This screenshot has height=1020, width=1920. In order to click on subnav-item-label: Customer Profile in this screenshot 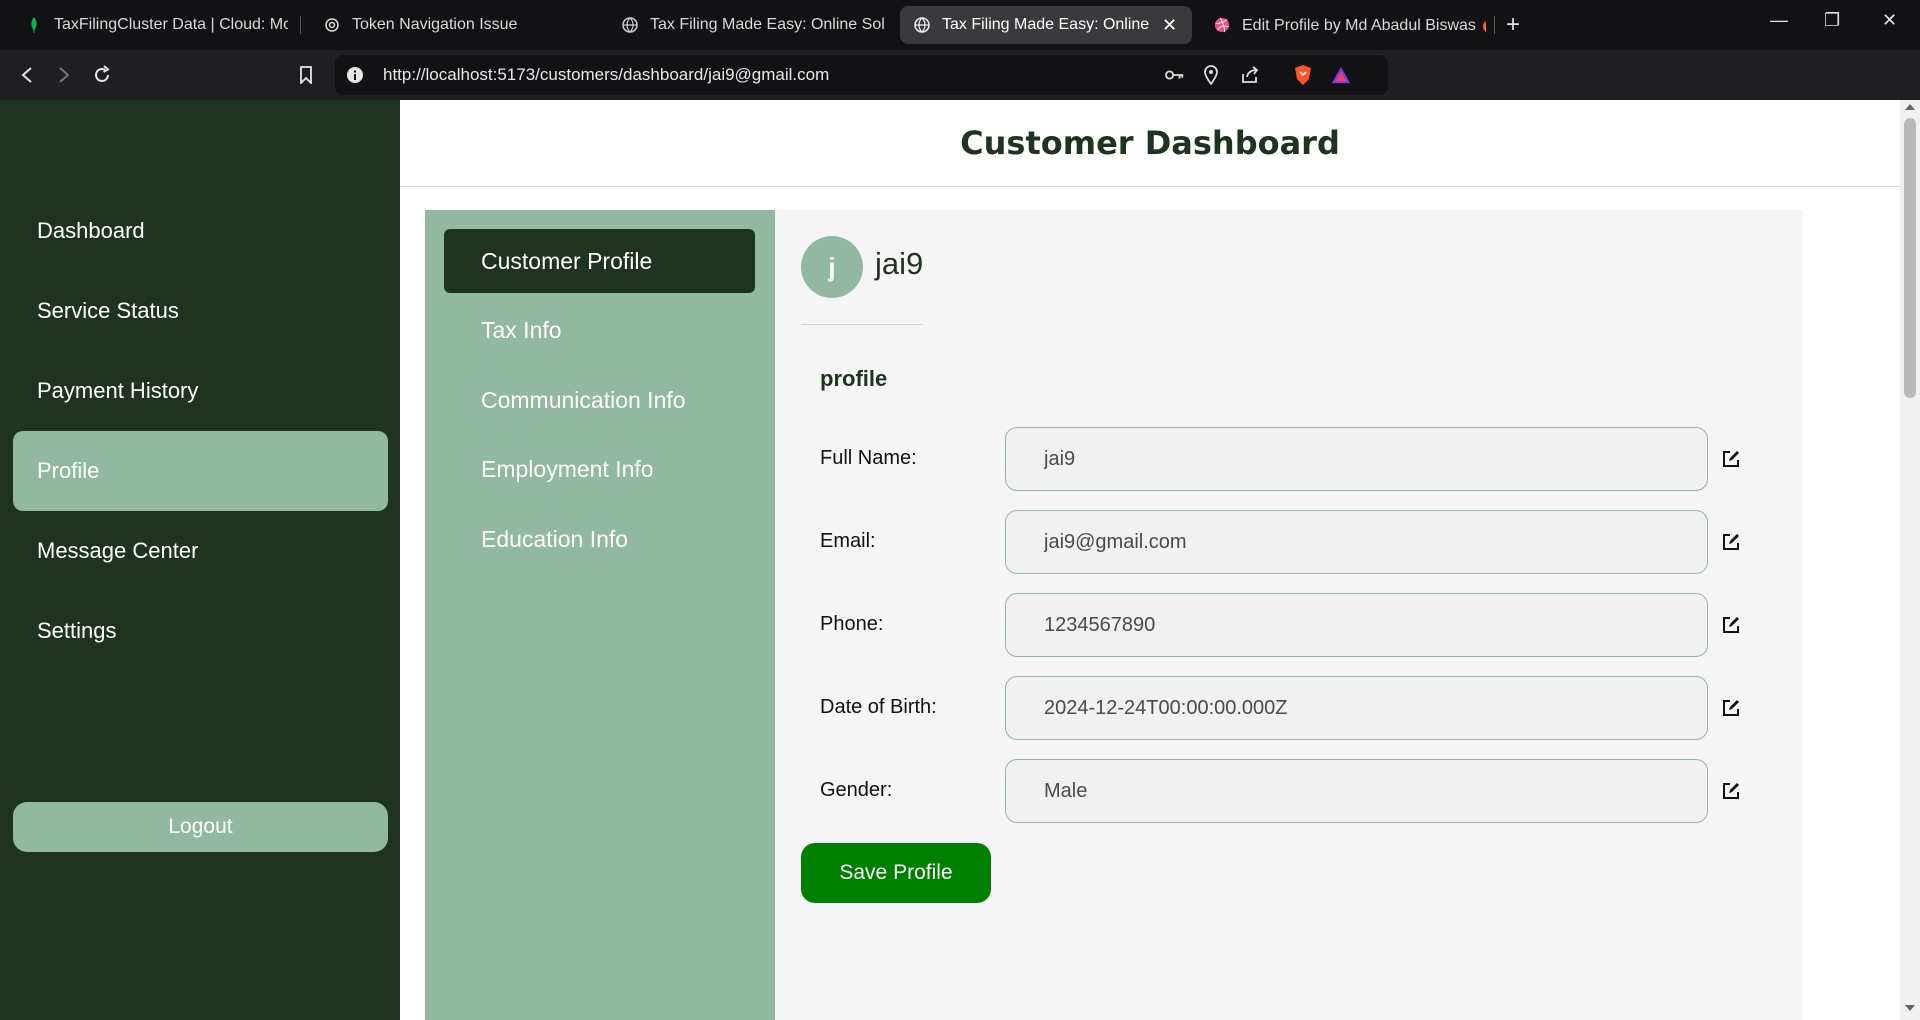, I will do `click(567, 260)`.